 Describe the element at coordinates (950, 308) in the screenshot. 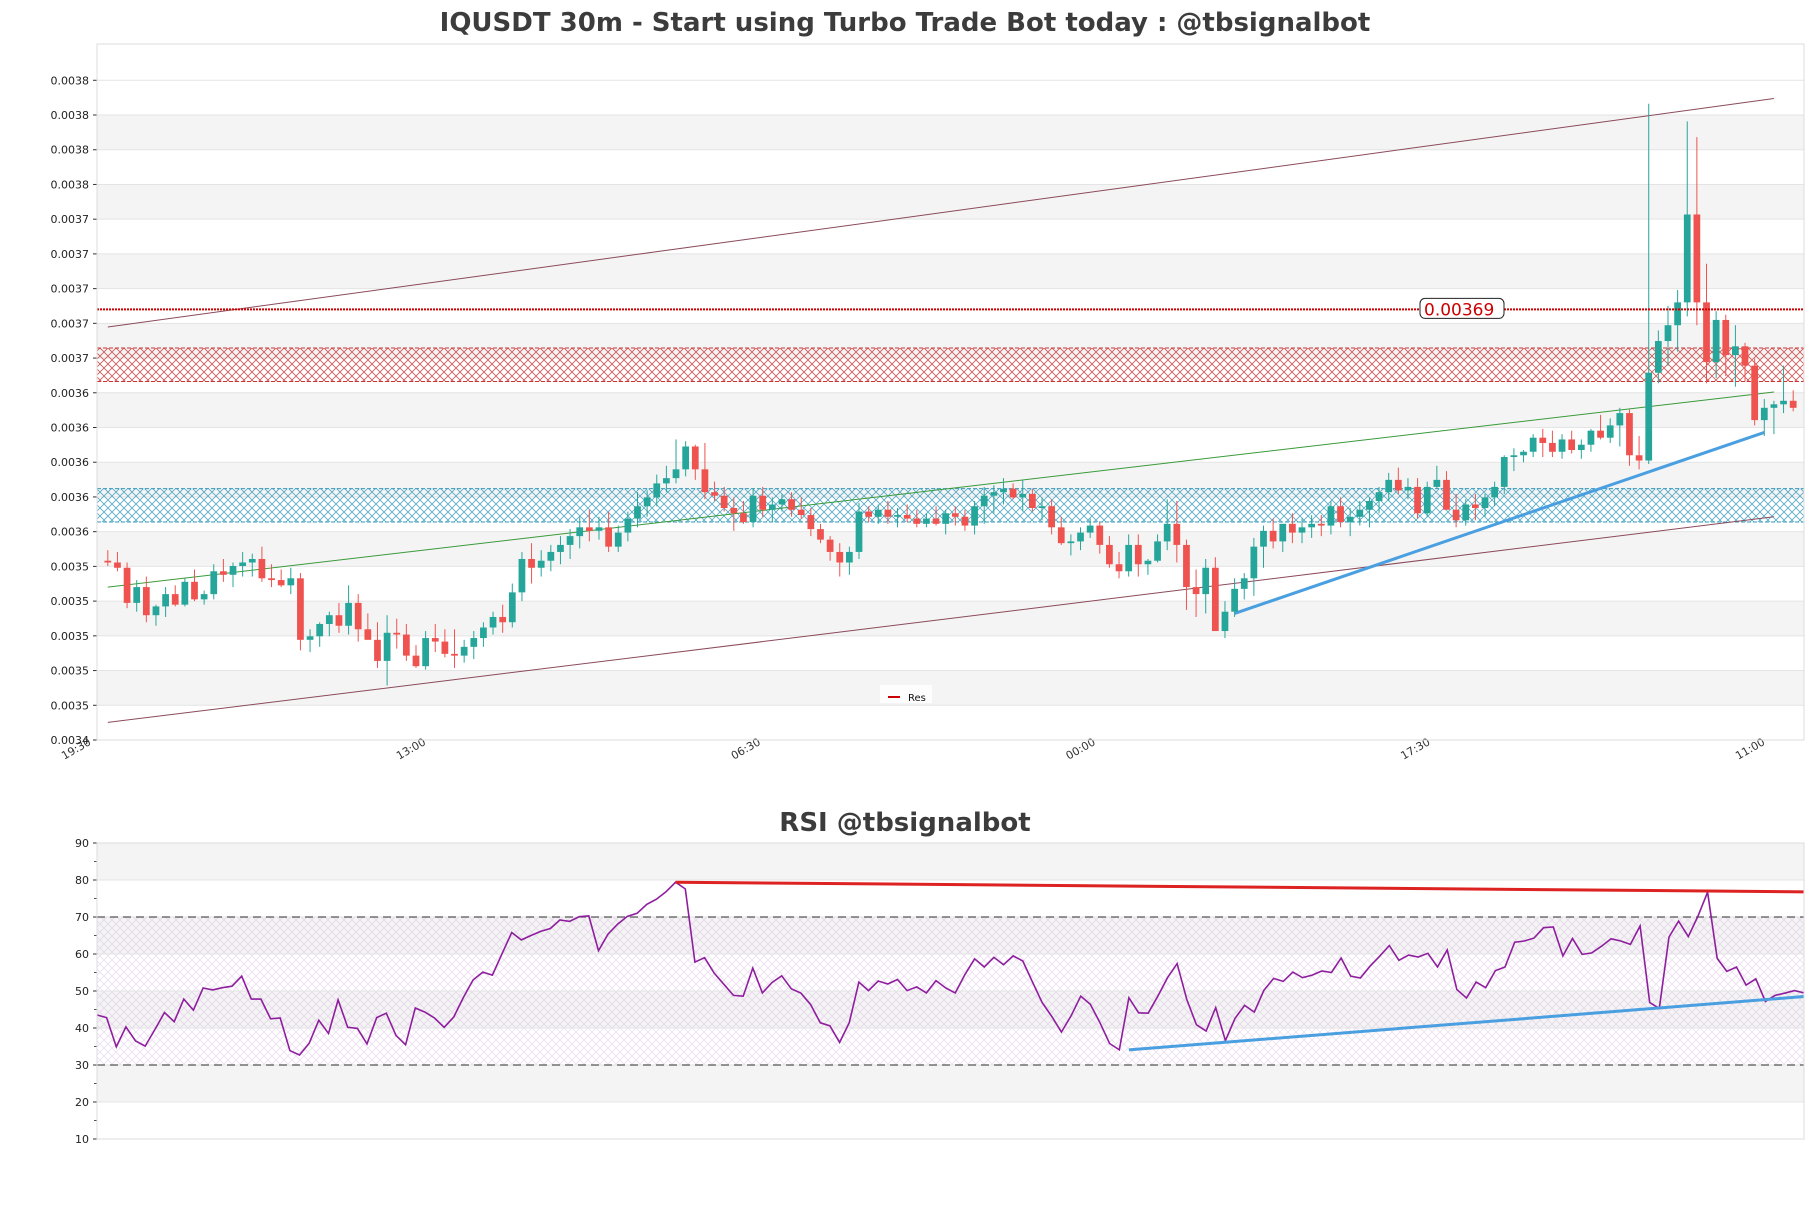

I see `resistance-level: 0.00369` at that location.